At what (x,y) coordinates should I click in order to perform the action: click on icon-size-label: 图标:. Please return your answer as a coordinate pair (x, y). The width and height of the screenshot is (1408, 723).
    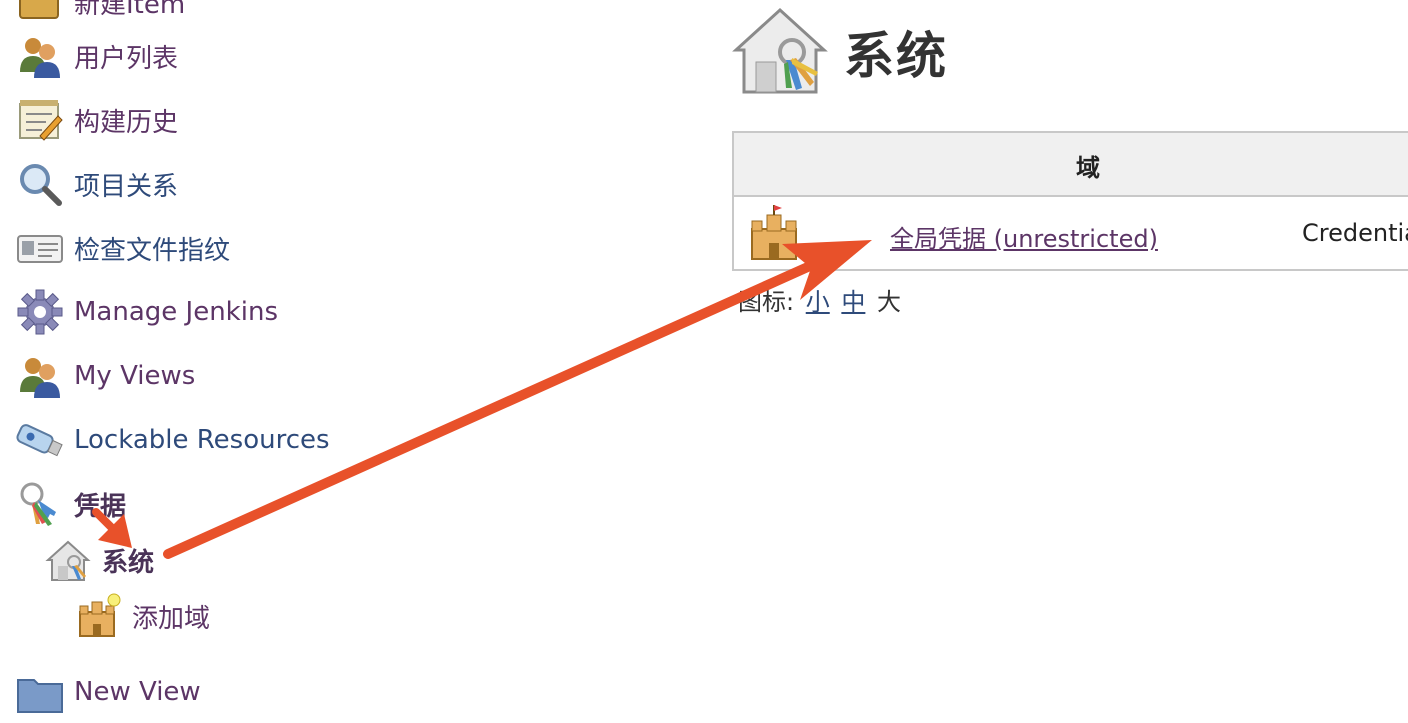
    Looking at the image, I should click on (766, 302).